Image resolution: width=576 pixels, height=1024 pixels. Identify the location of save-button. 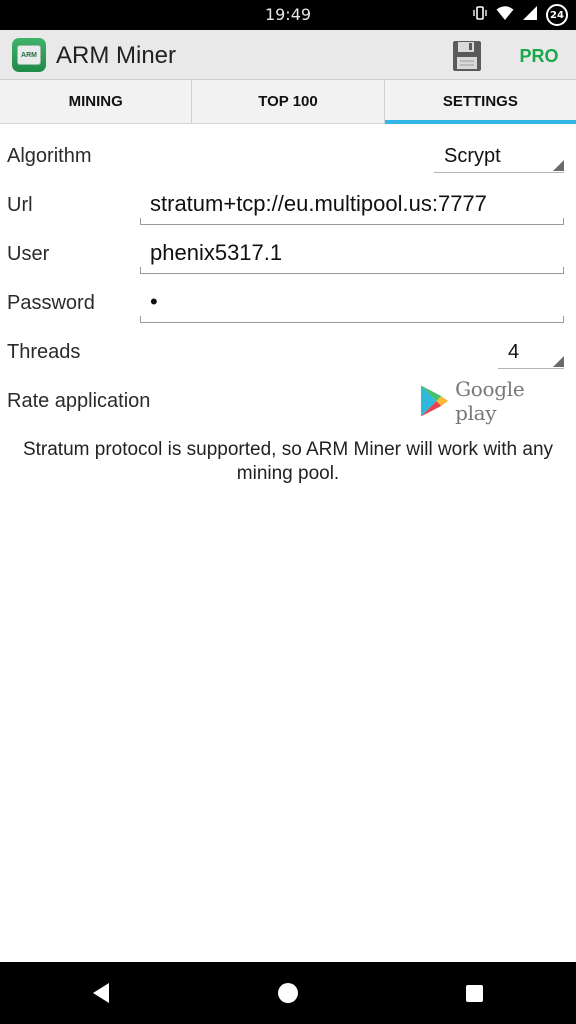
(467, 56).